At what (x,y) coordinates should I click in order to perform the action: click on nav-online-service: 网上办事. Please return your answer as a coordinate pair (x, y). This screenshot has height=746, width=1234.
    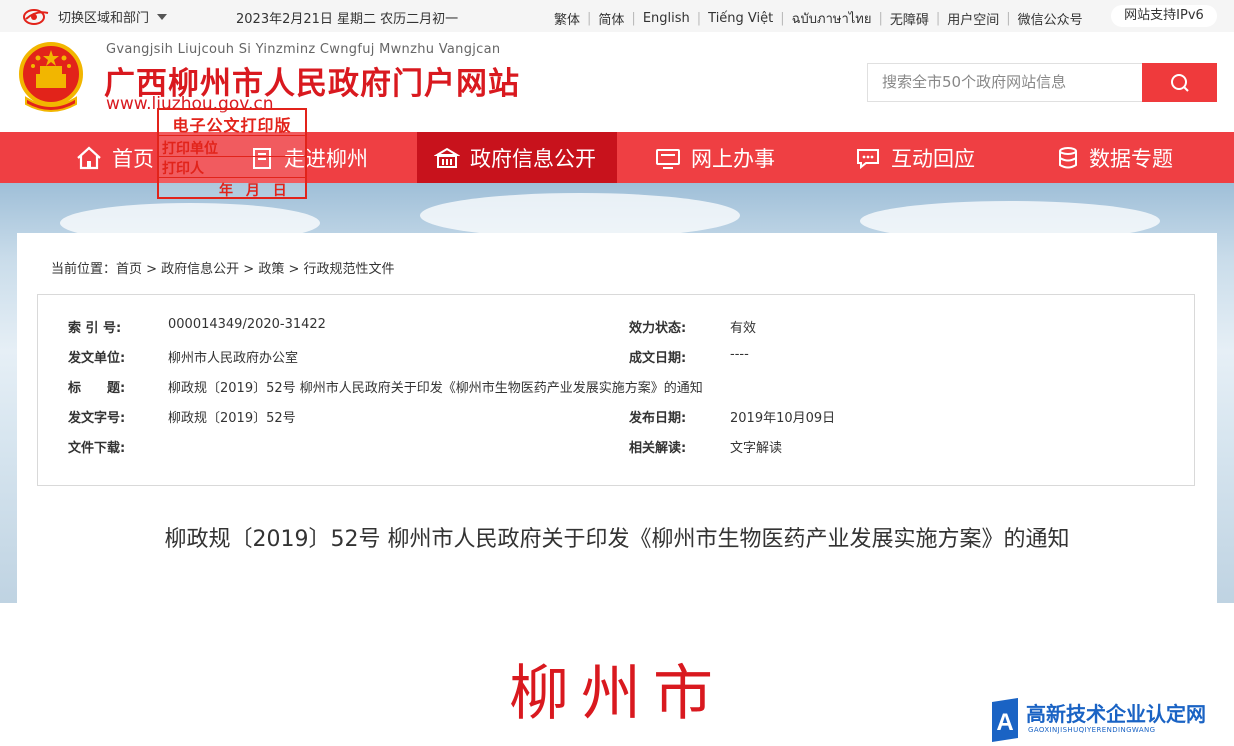
    Looking at the image, I should click on (725, 157).